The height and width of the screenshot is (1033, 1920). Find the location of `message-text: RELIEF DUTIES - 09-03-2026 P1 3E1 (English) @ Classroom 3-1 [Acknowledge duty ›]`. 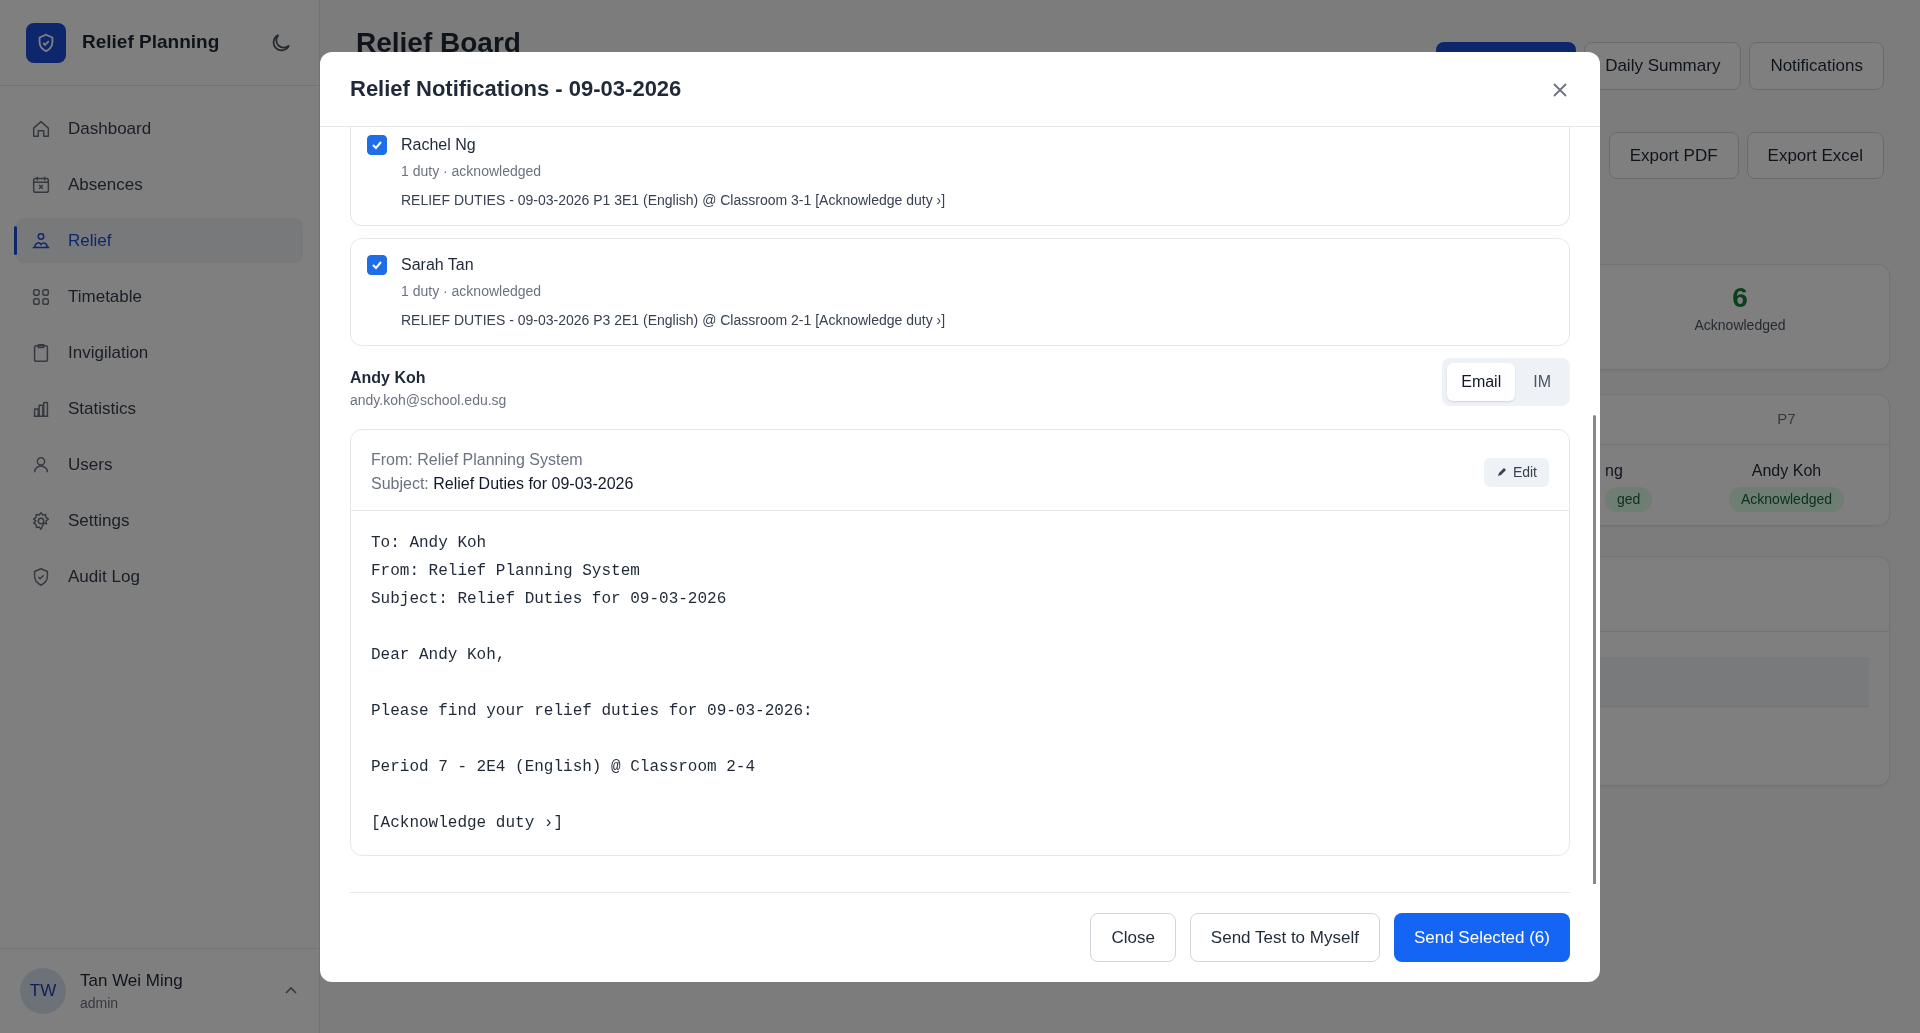

message-text: RELIEF DUTIES - 09-03-2026 P1 3E1 (English) @ Classroom 3-1 [Acknowledge duty ›] is located at coordinates (673, 200).